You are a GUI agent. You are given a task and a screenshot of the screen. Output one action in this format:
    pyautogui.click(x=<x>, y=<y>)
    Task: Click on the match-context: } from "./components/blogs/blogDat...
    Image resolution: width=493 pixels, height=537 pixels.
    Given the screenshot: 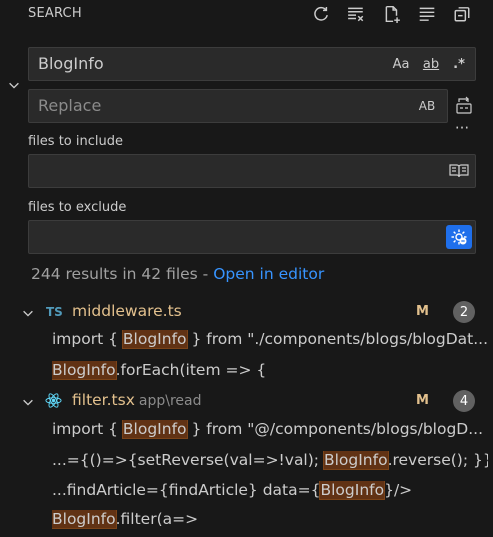 What is the action you would take?
    pyautogui.click(x=337, y=339)
    